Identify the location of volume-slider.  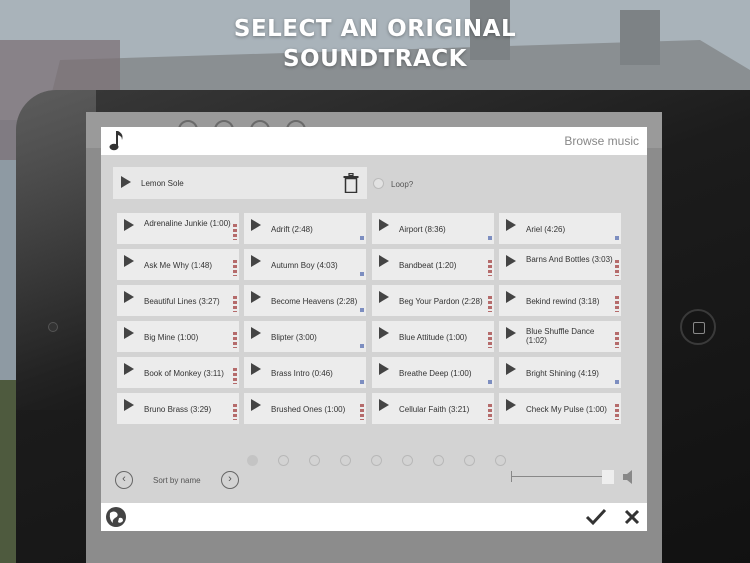
(574, 477).